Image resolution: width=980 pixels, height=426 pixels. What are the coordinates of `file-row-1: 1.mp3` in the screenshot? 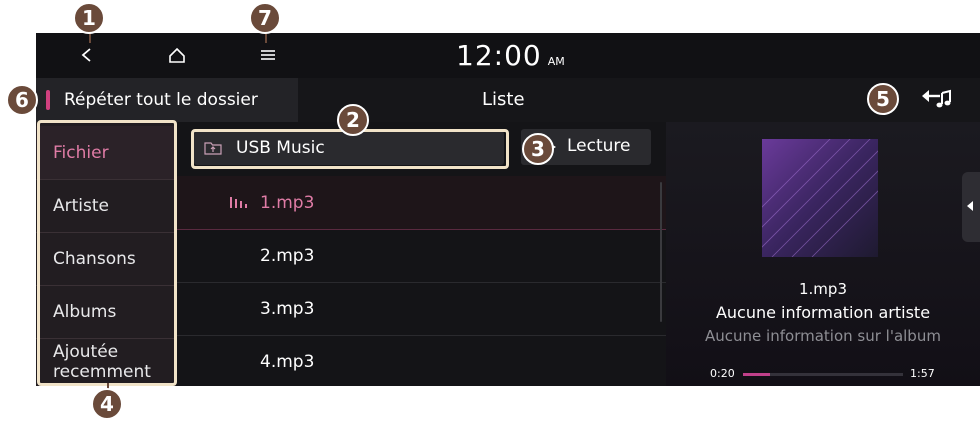 It's located at (421, 203).